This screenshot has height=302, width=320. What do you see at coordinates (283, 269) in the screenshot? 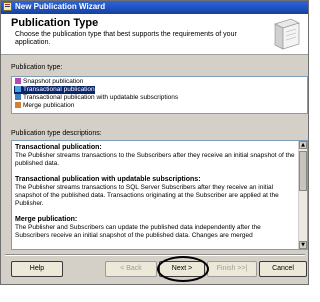
I see `cancel-button: Cancel` at bounding box center [283, 269].